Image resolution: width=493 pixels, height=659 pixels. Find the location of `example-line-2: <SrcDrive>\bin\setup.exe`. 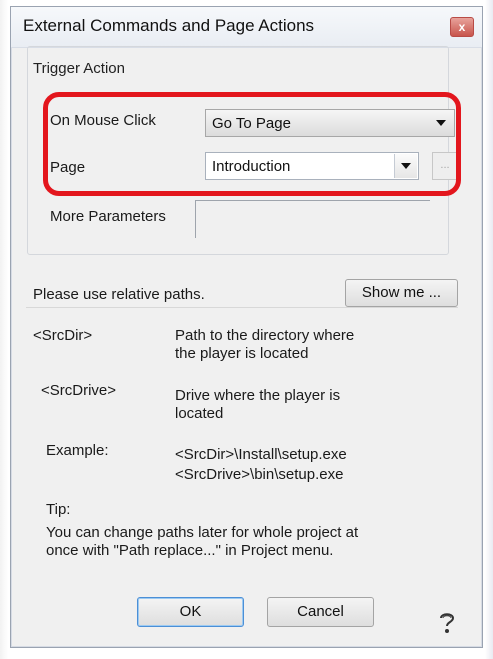

example-line-2: <SrcDrive>\bin\setup.exe is located at coordinates (259, 474).